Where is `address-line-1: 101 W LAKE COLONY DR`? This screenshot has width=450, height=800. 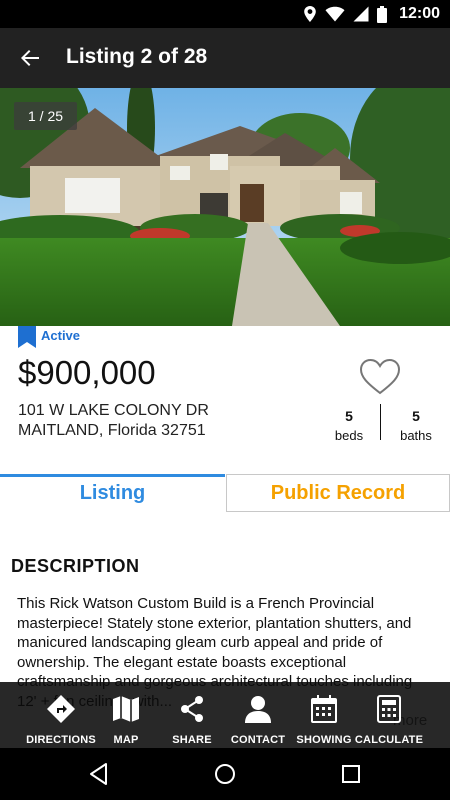
address-line-1: 101 W LAKE COLONY DR is located at coordinates (113, 410).